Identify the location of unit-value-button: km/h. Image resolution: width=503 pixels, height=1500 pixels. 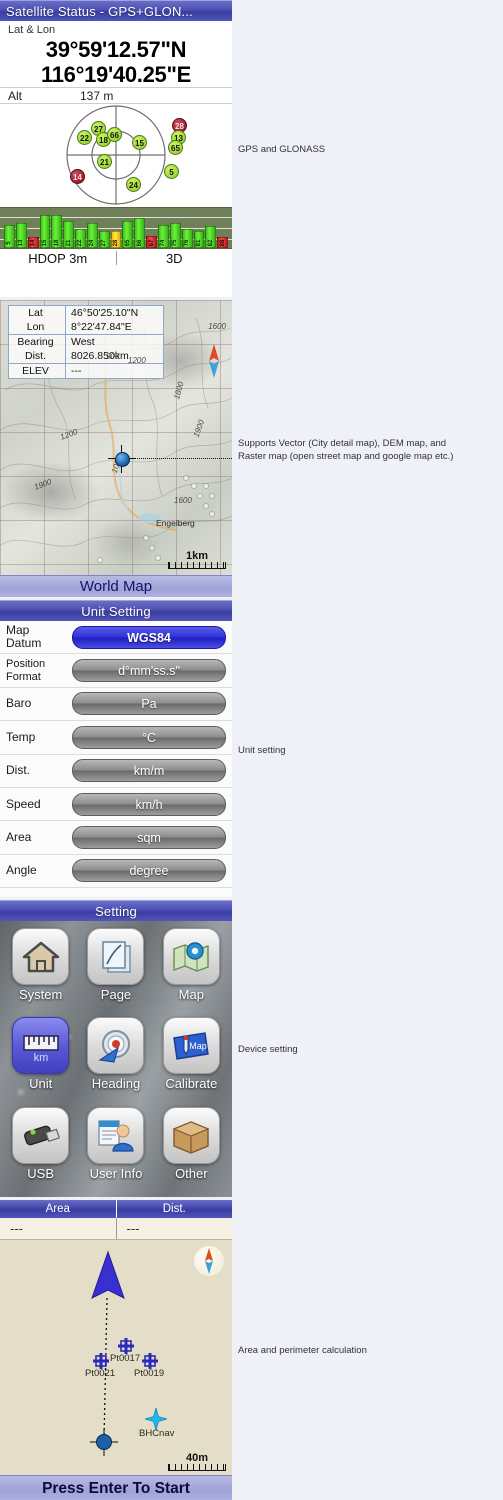
(149, 804).